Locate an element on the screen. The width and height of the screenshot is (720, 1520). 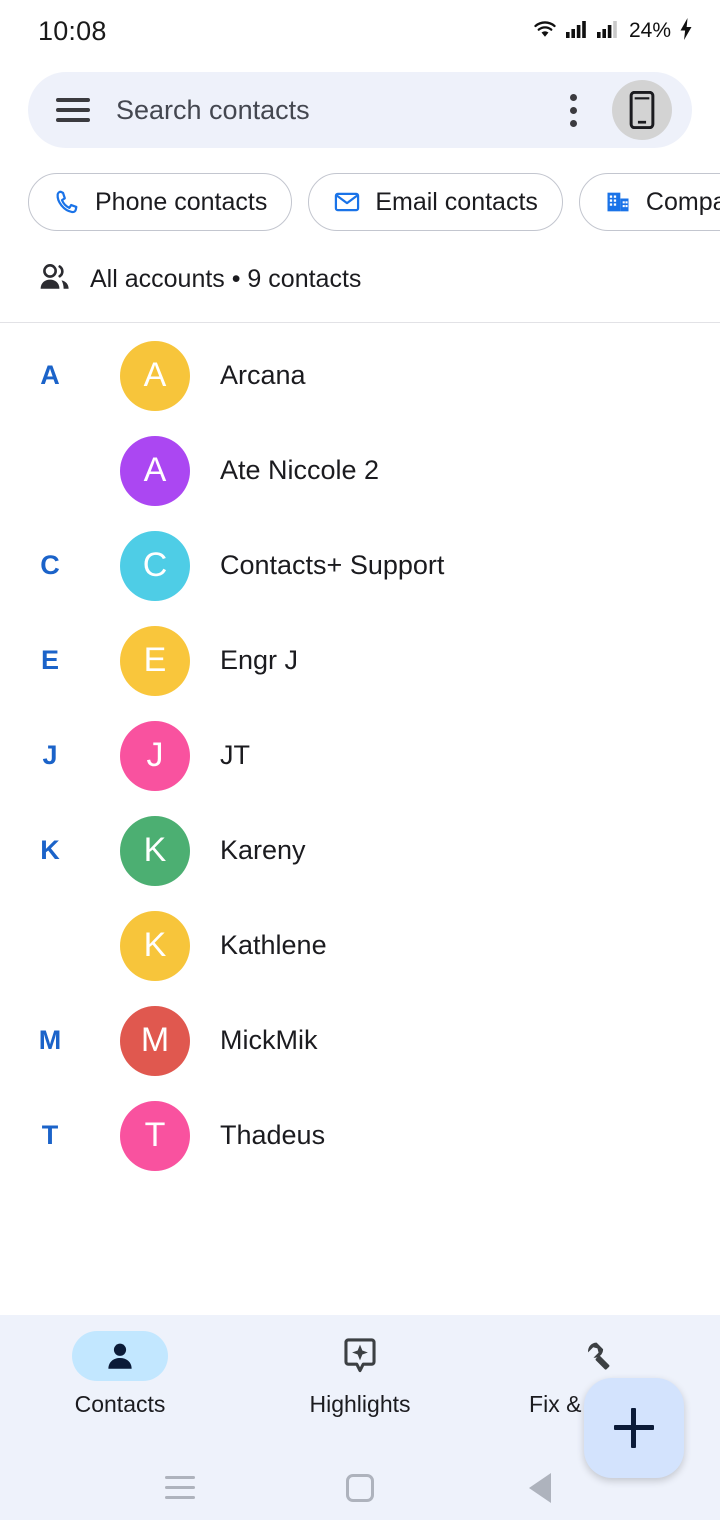
contact-row: A A Arcana is located at coordinates (360, 375).